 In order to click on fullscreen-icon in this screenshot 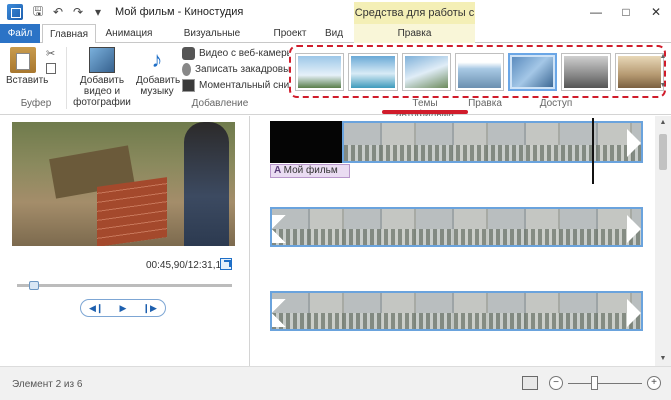, I will do `click(226, 264)`.